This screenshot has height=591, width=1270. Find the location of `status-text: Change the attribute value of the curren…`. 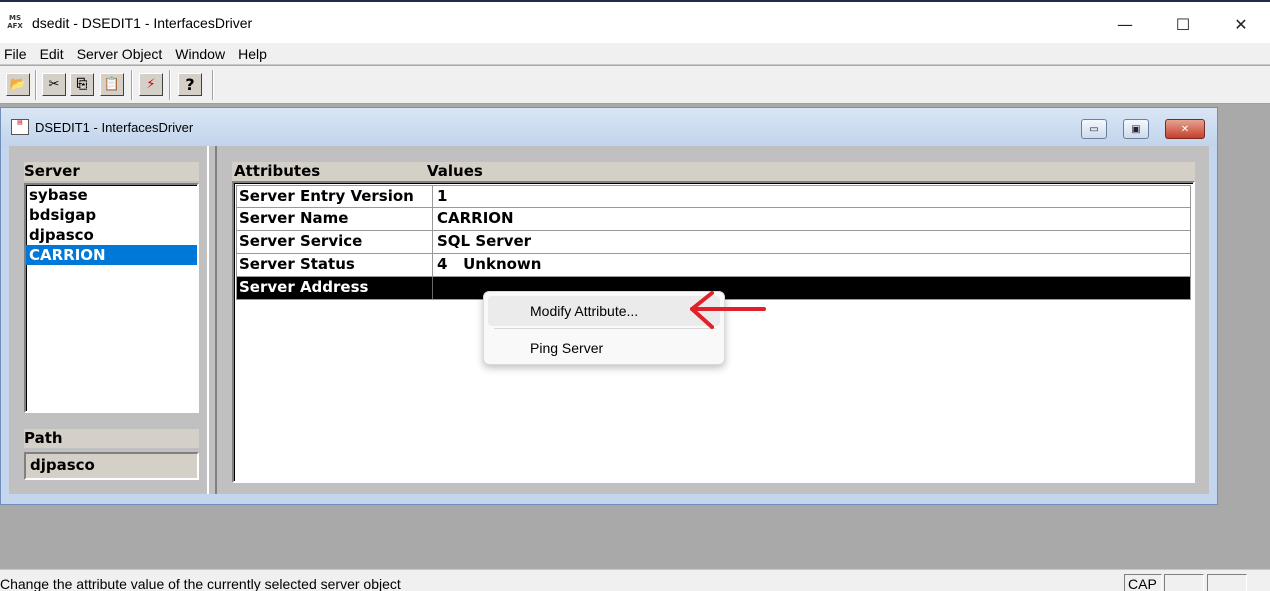

status-text: Change the attribute value of the curren… is located at coordinates (200, 583).